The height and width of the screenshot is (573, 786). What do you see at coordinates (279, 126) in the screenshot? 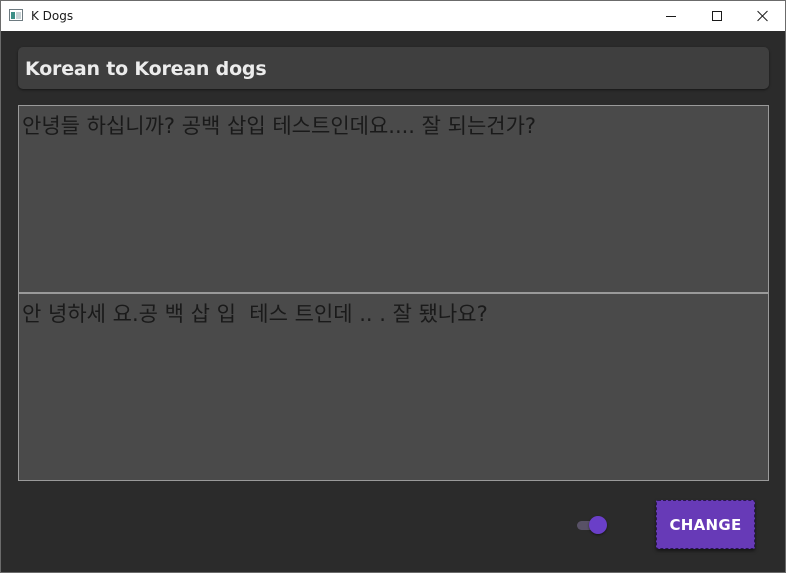
I see `input-text: 안녕들 하십니까? 공백 삽입 테스트인데요.... 잘 되는건가?` at bounding box center [279, 126].